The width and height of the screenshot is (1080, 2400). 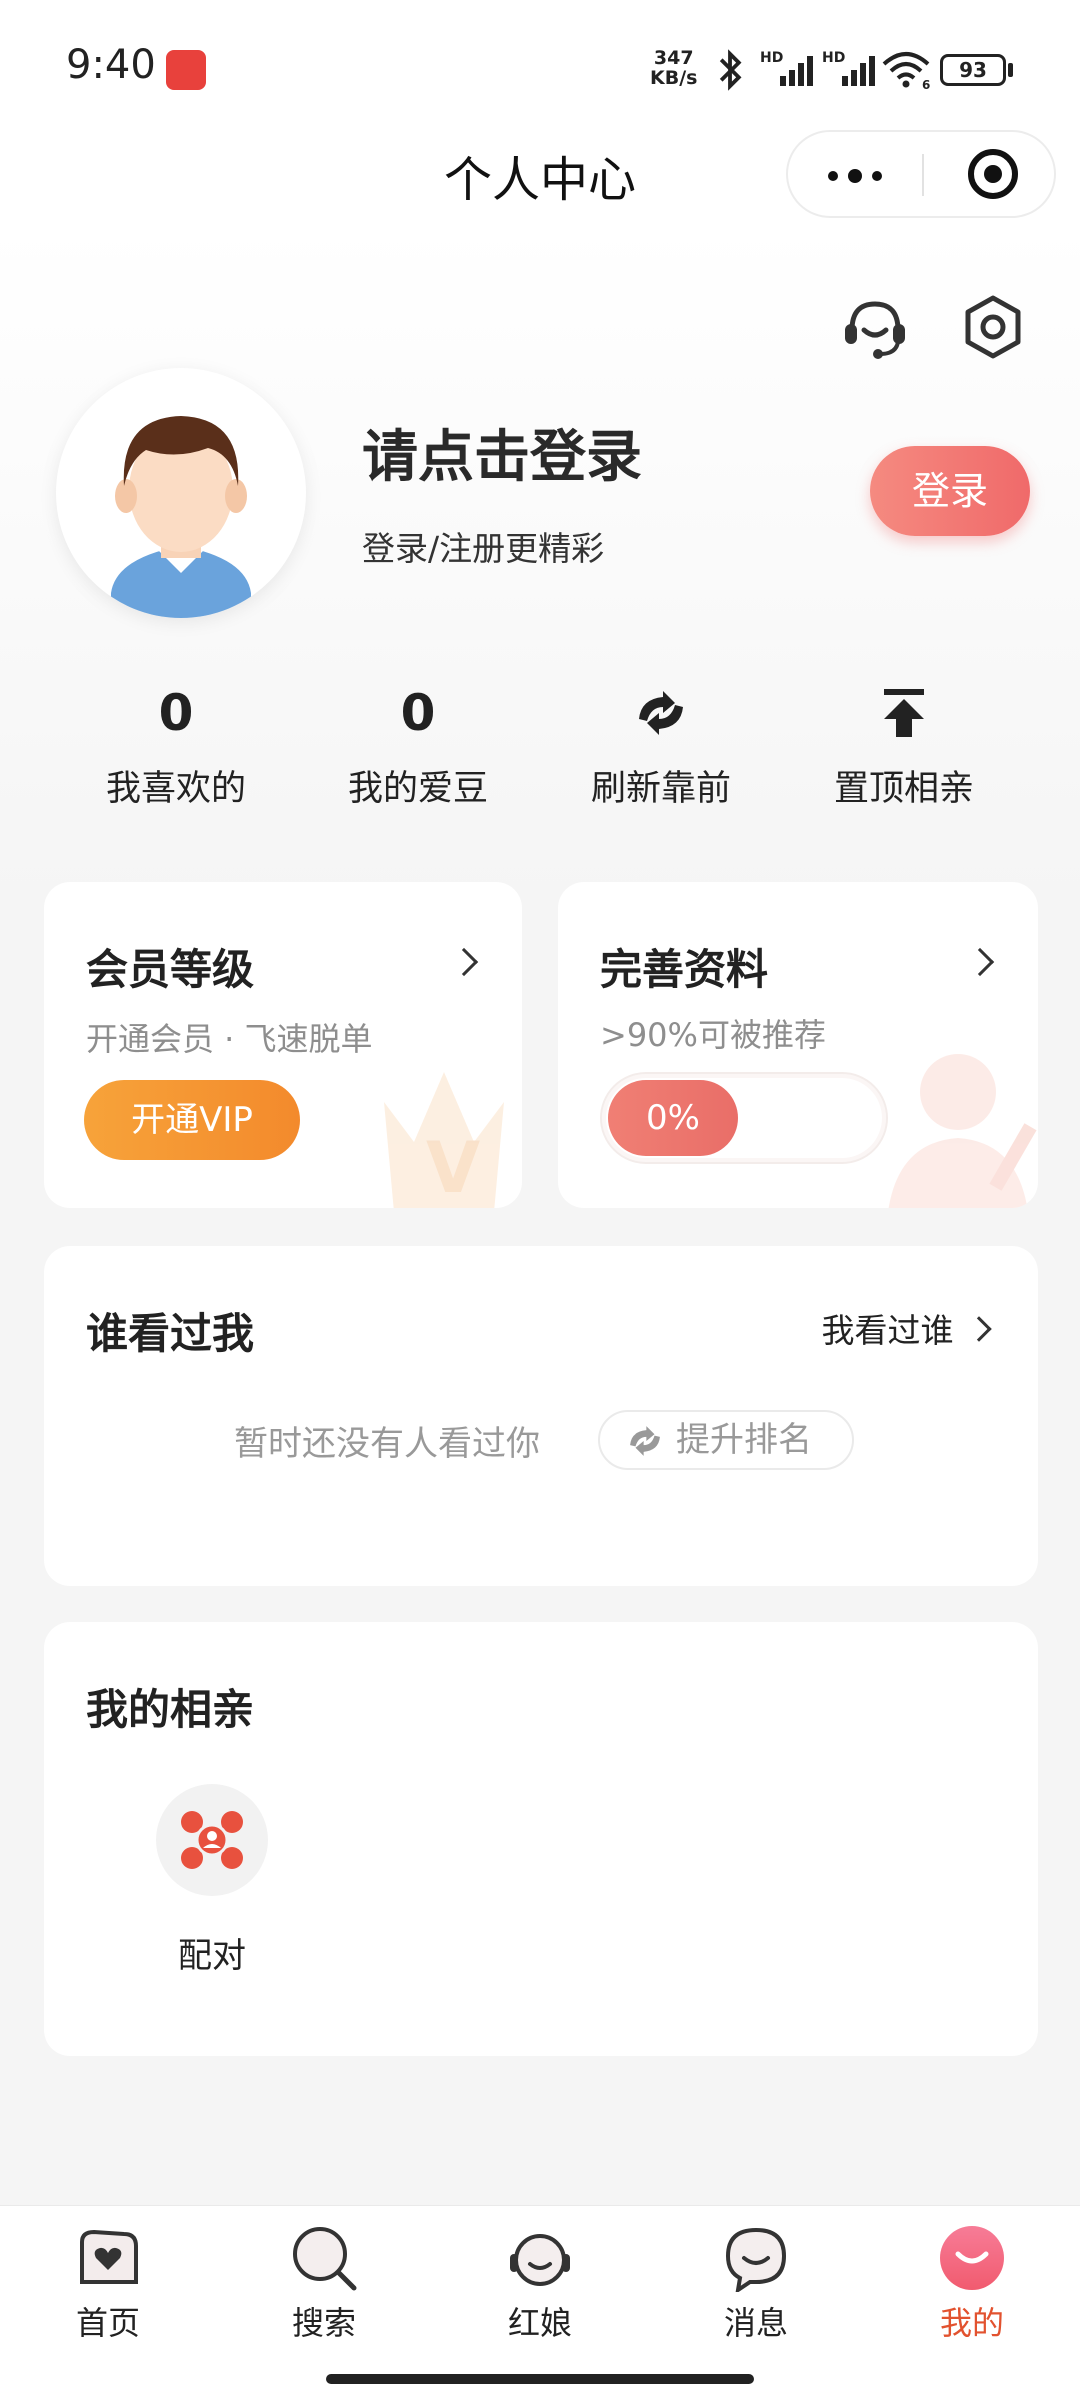 I want to click on search-icon, so click(x=325, y=2259).